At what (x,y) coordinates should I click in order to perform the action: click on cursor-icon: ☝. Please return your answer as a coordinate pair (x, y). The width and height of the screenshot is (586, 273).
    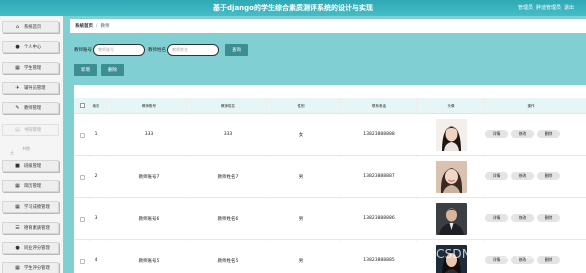
    Looking at the image, I should click on (12, 153).